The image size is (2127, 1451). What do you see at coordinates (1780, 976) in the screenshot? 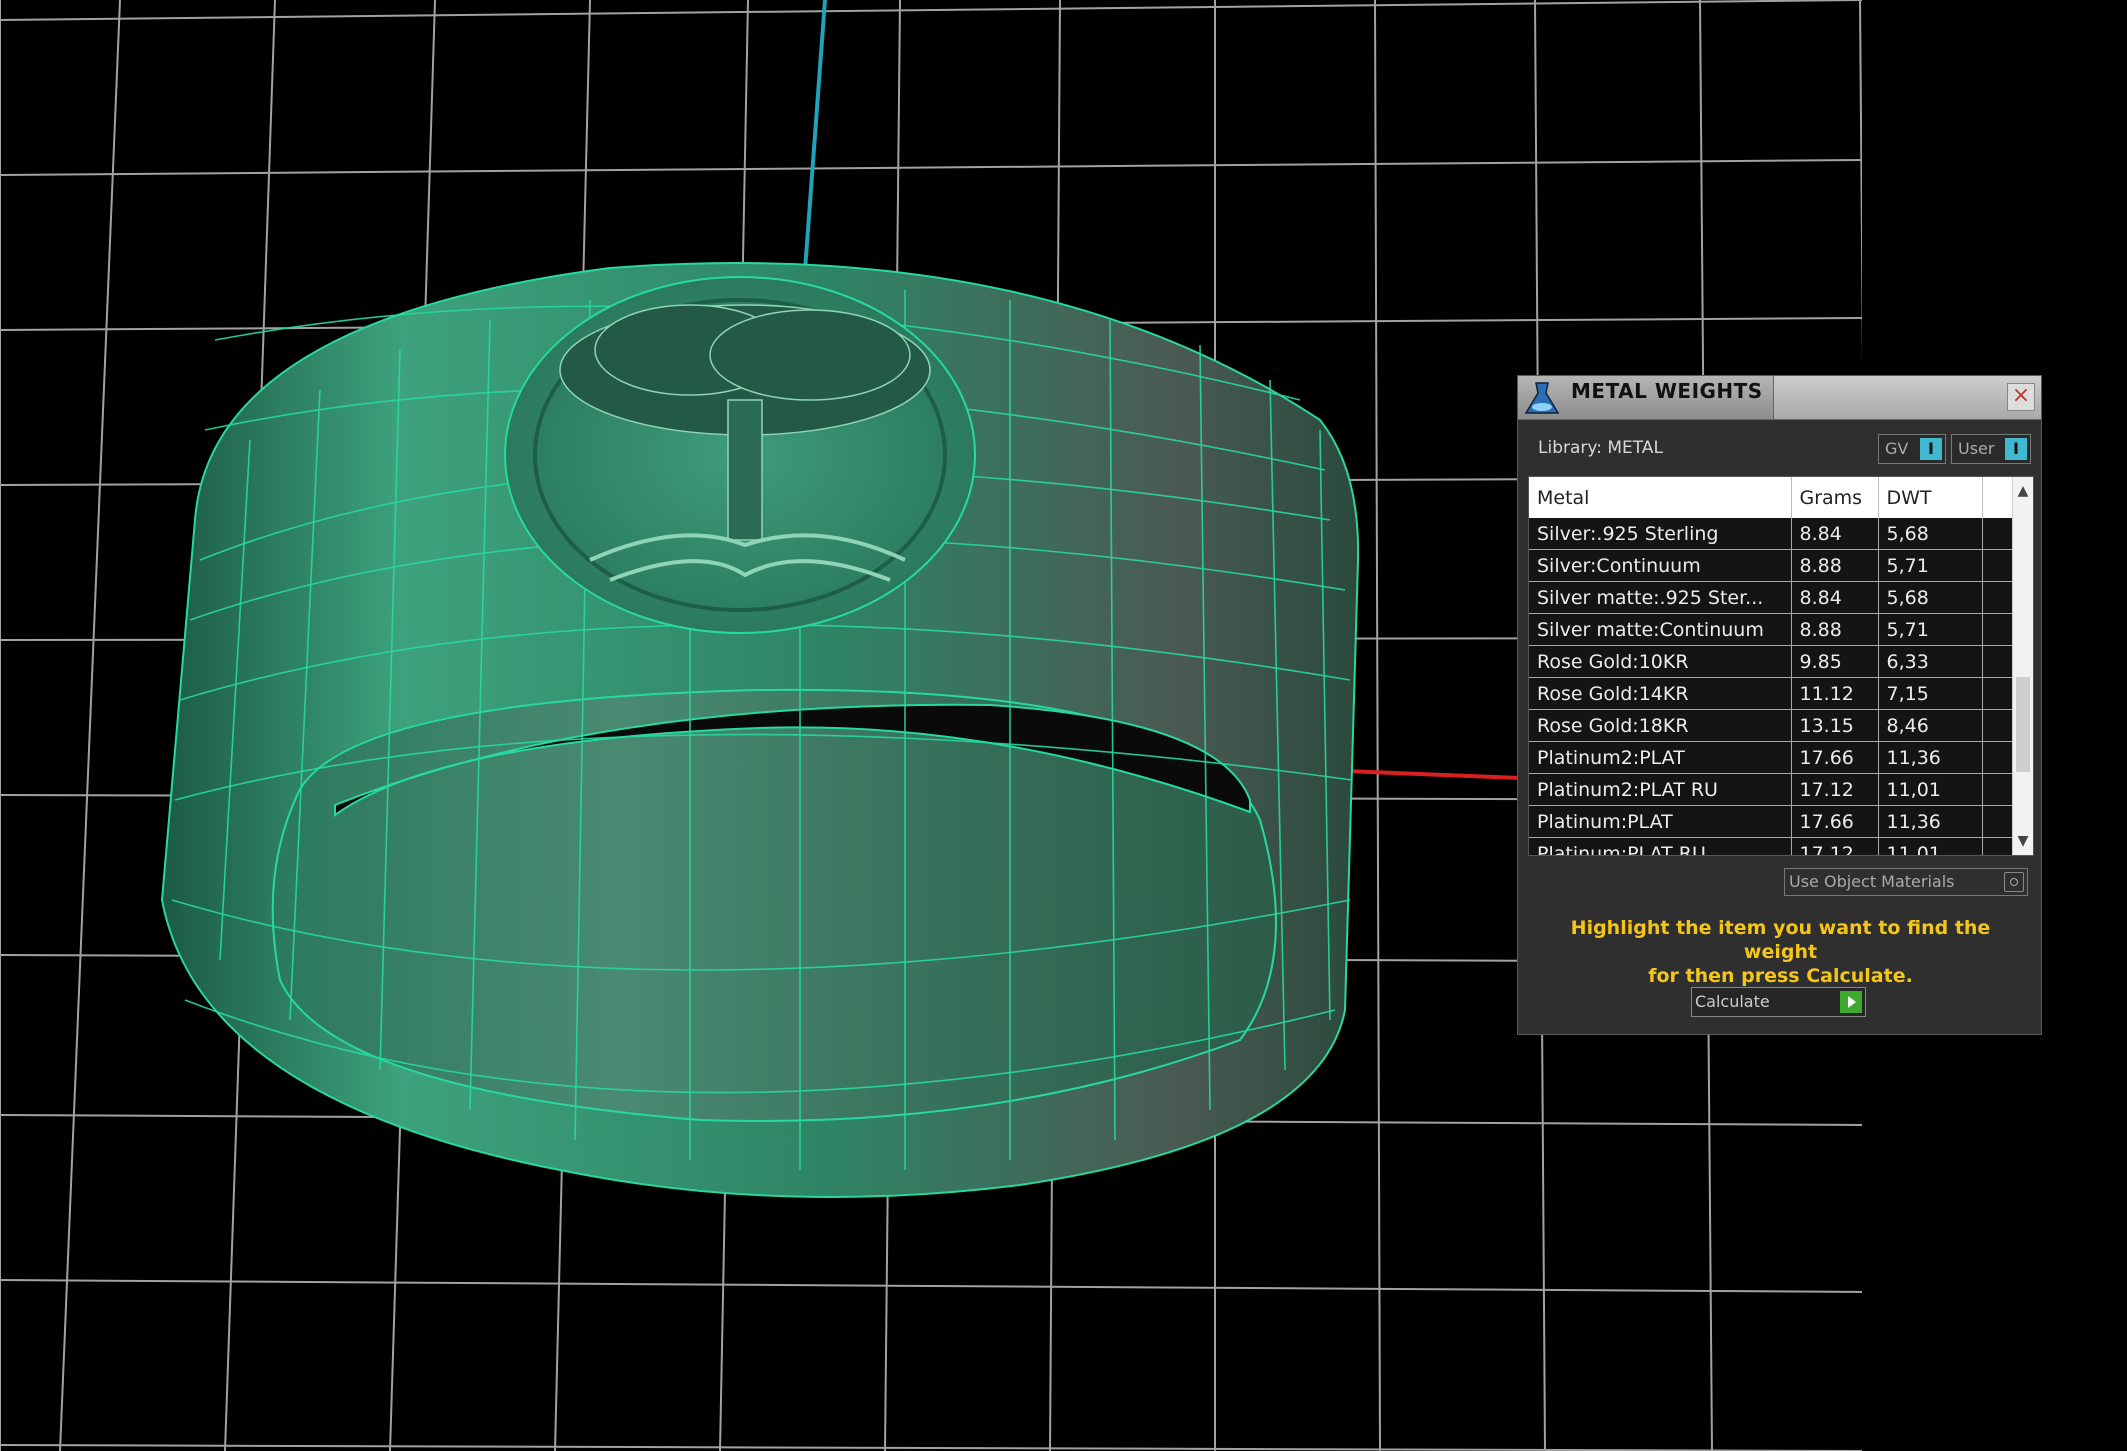
I see `instruction-line-2: for then press Calculate.` at bounding box center [1780, 976].